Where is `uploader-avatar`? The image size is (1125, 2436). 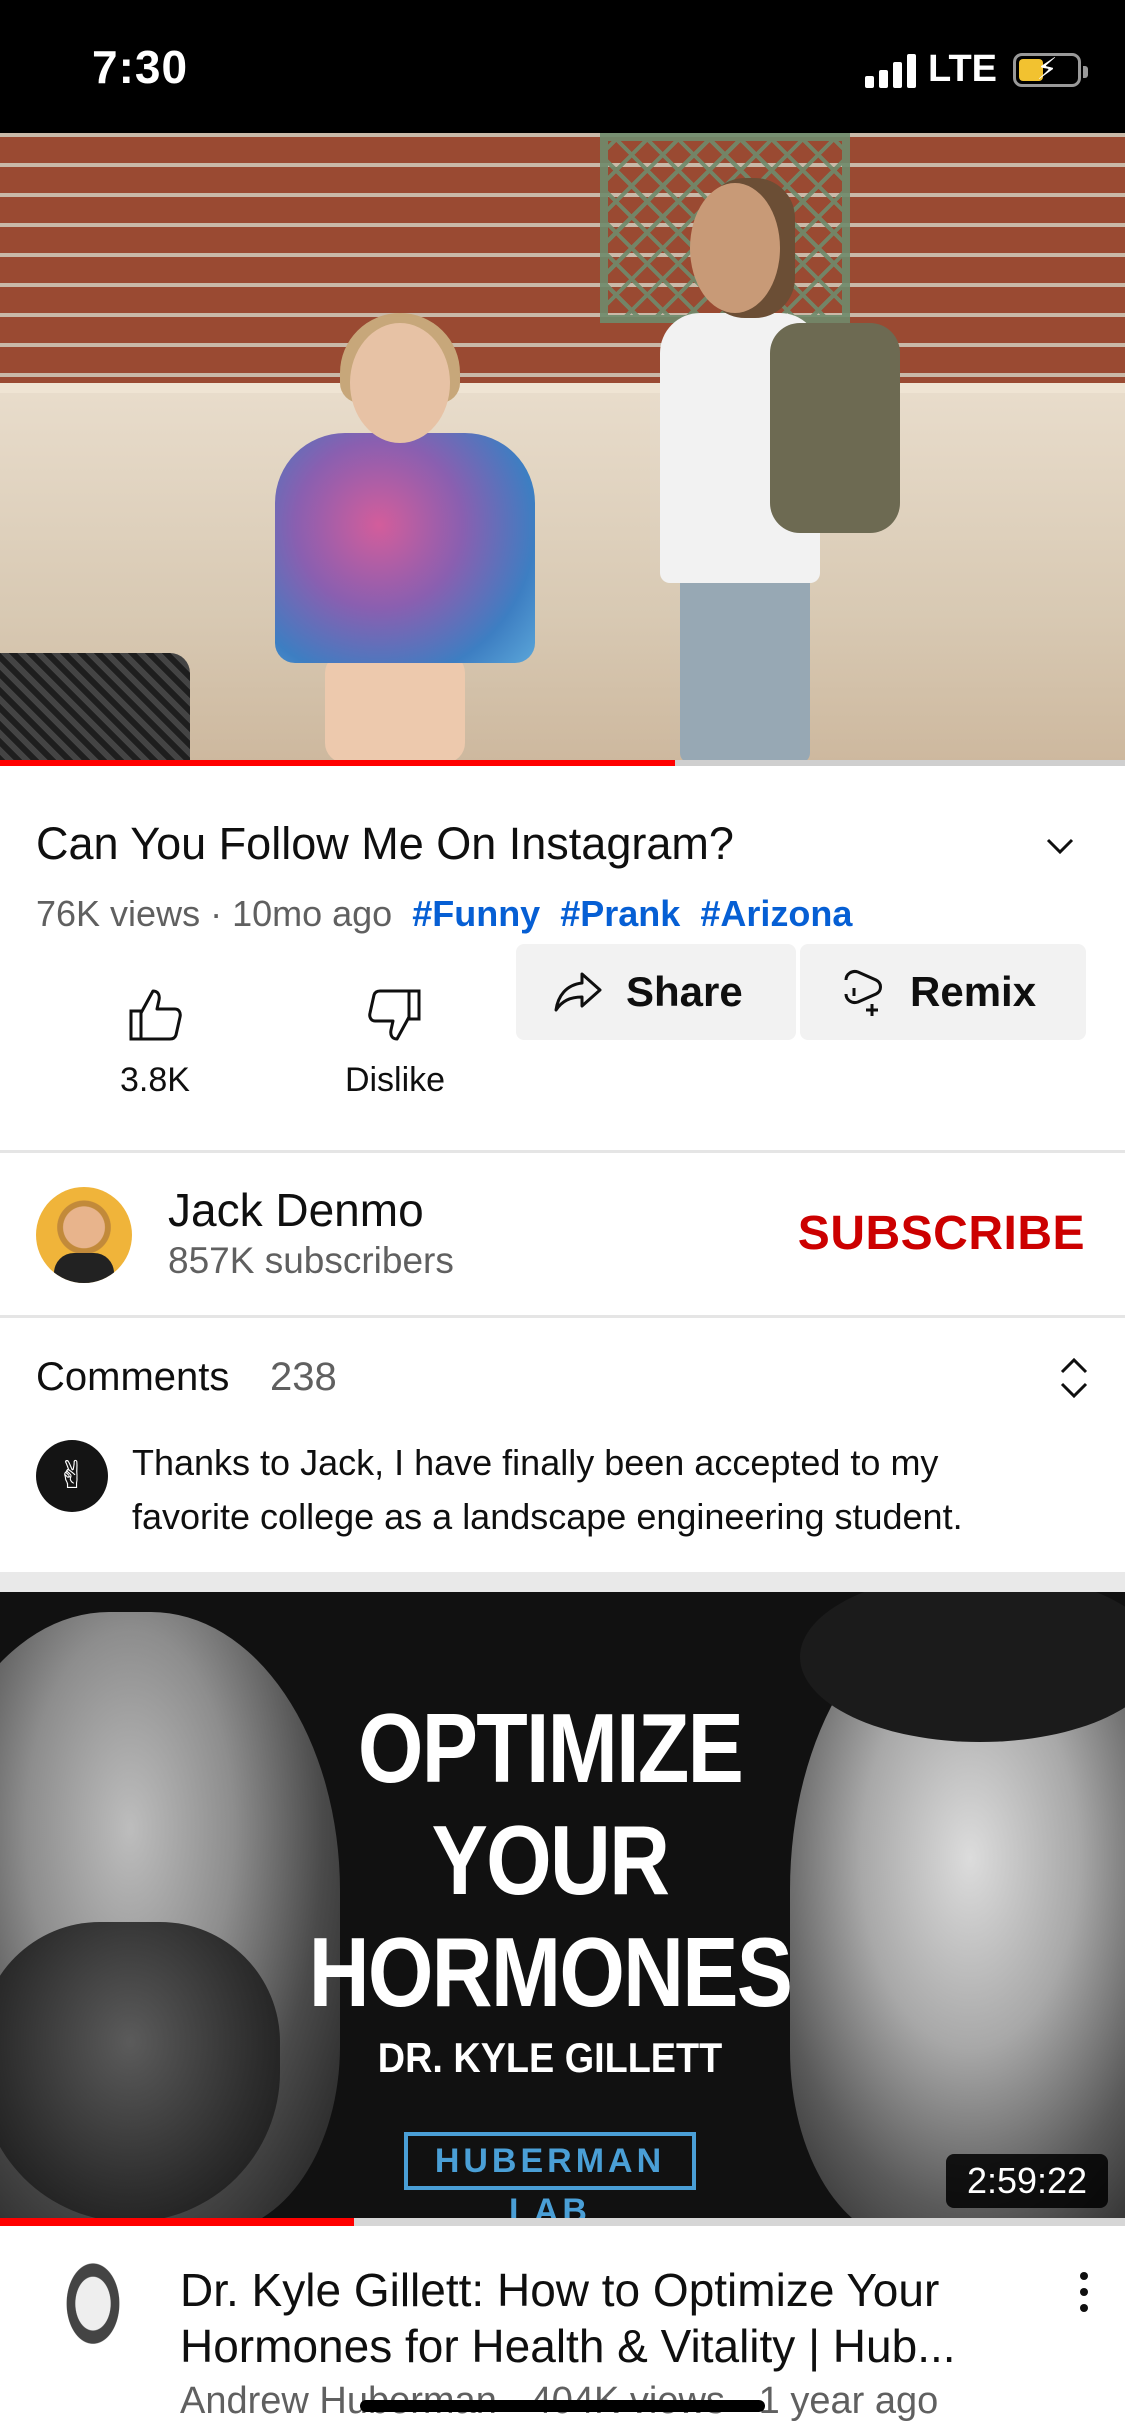 uploader-avatar is located at coordinates (93, 2314).